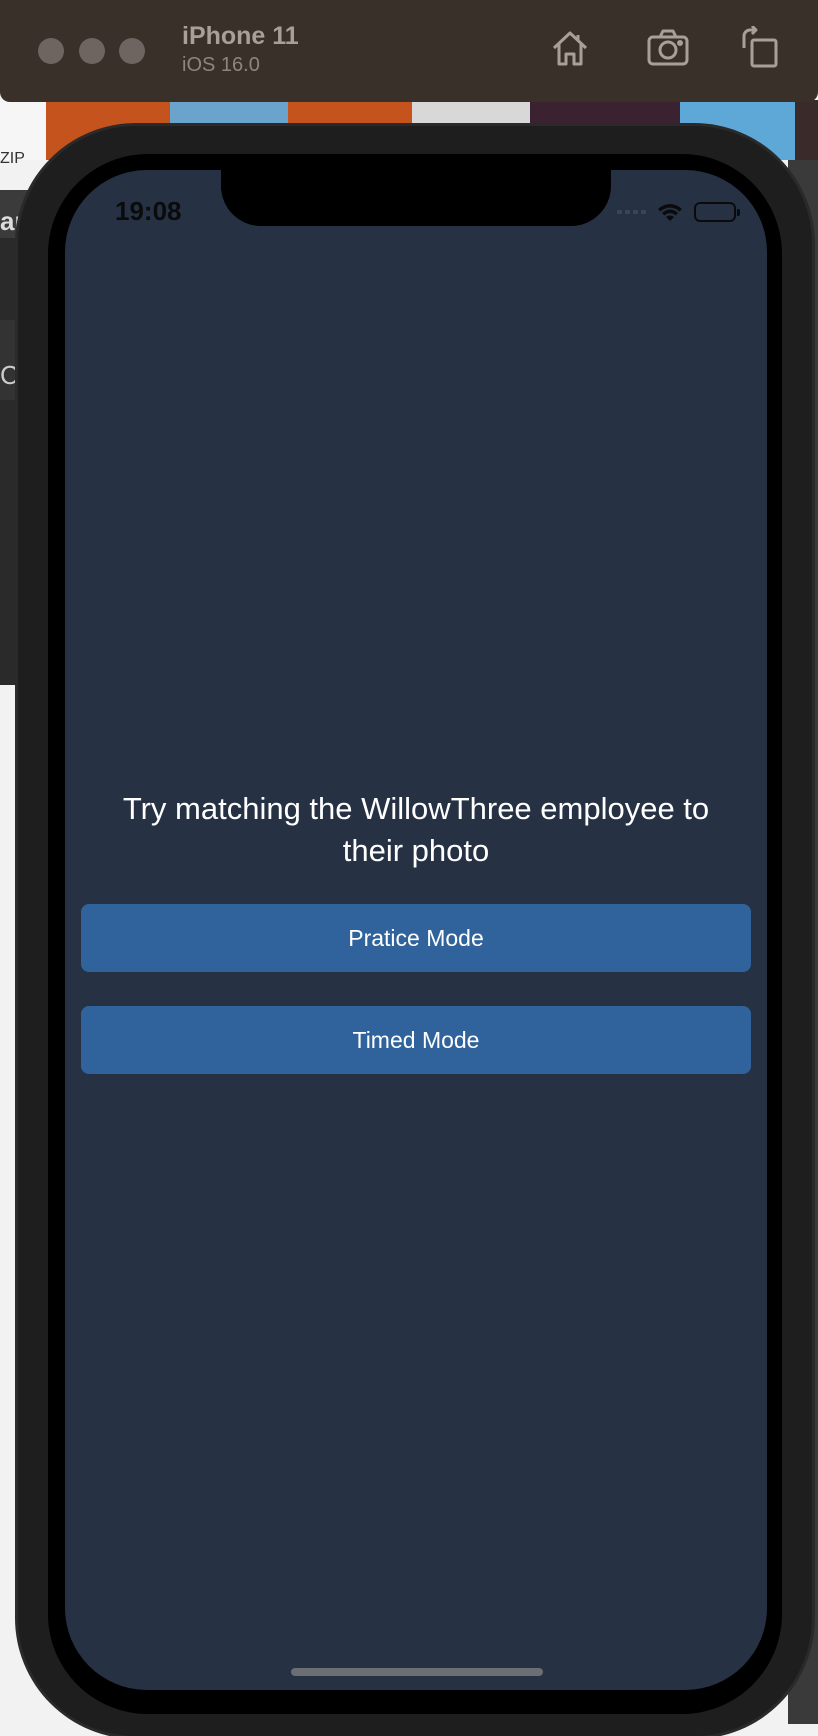 The width and height of the screenshot is (818, 1736). Describe the element at coordinates (148, 211) in the screenshot. I see `status-bar-time: 19:08` at that location.